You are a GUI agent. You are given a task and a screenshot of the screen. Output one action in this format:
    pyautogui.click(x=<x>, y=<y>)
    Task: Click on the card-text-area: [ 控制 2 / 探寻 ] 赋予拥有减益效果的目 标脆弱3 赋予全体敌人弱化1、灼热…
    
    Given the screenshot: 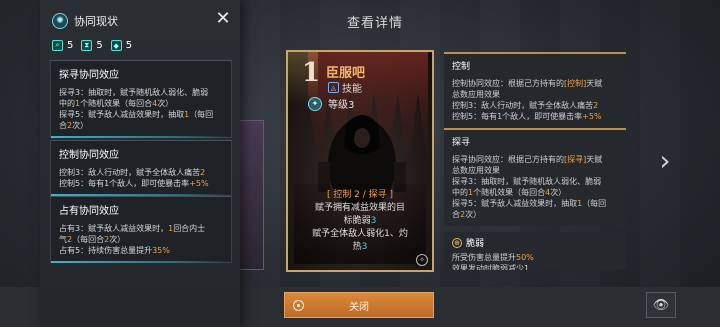 What is the action you would take?
    pyautogui.click(x=360, y=224)
    